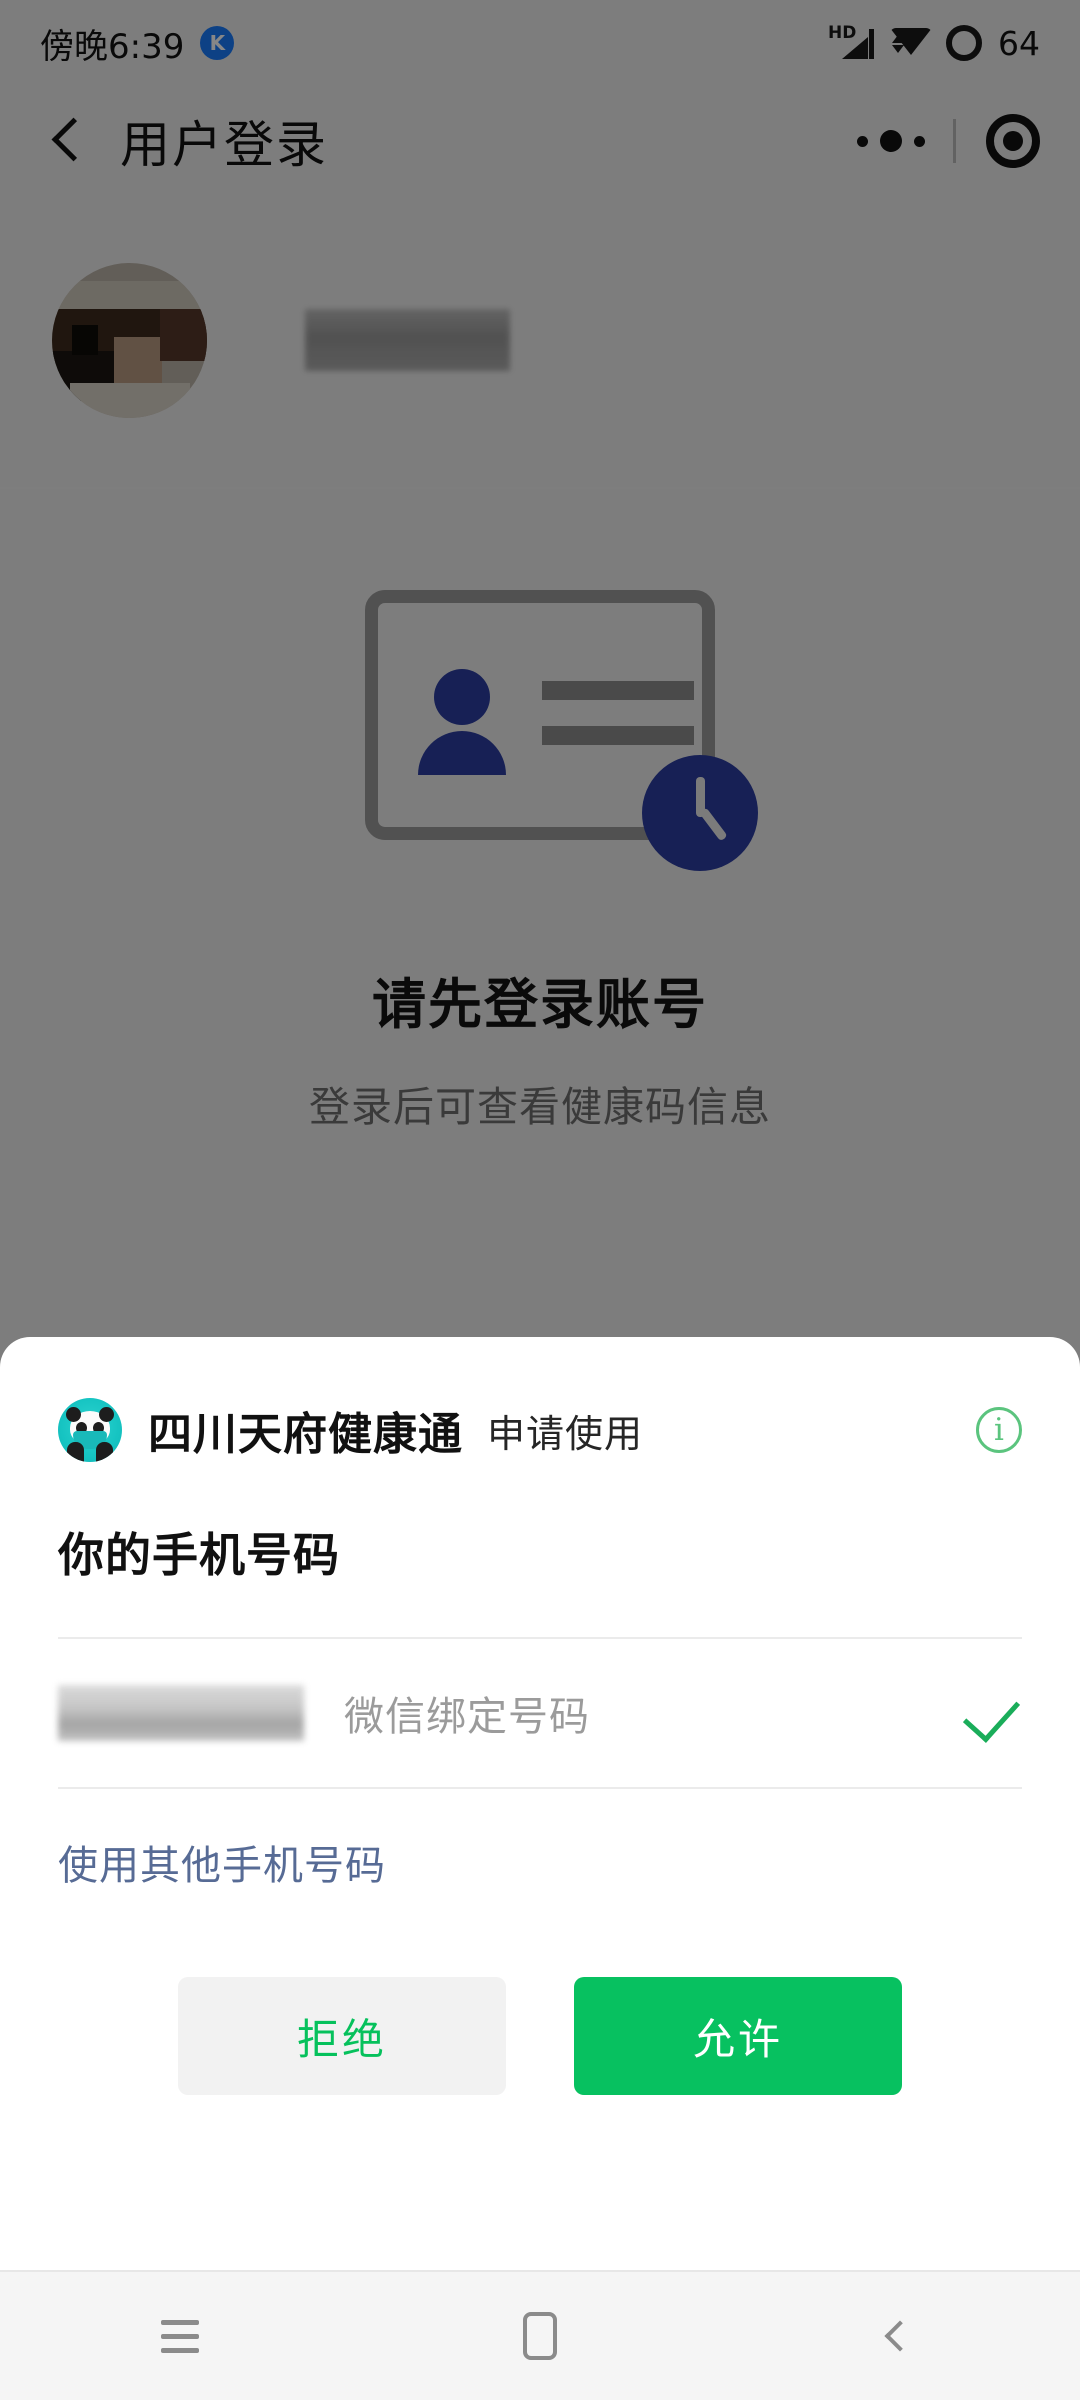 This screenshot has height=2400, width=1080. Describe the element at coordinates (342, 2036) in the screenshot. I see `deny-button: 拒绝` at that location.